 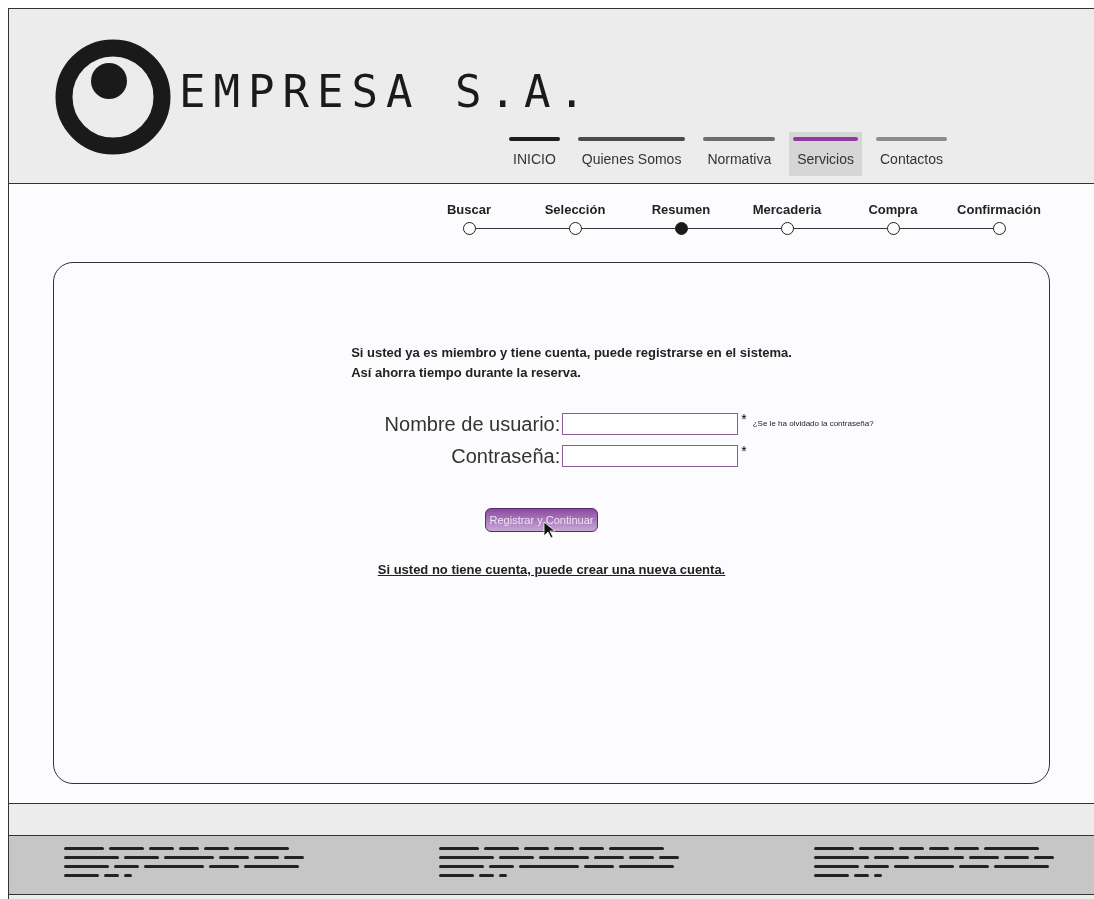 What do you see at coordinates (386, 92) in the screenshot?
I see `logo-text: EMPRESA S.A.` at bounding box center [386, 92].